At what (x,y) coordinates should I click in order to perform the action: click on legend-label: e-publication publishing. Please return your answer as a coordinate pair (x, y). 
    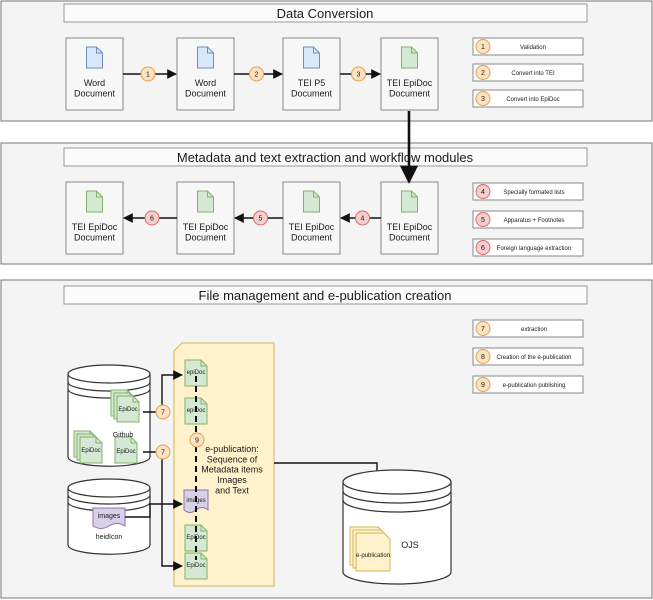
    Looking at the image, I should click on (534, 386).